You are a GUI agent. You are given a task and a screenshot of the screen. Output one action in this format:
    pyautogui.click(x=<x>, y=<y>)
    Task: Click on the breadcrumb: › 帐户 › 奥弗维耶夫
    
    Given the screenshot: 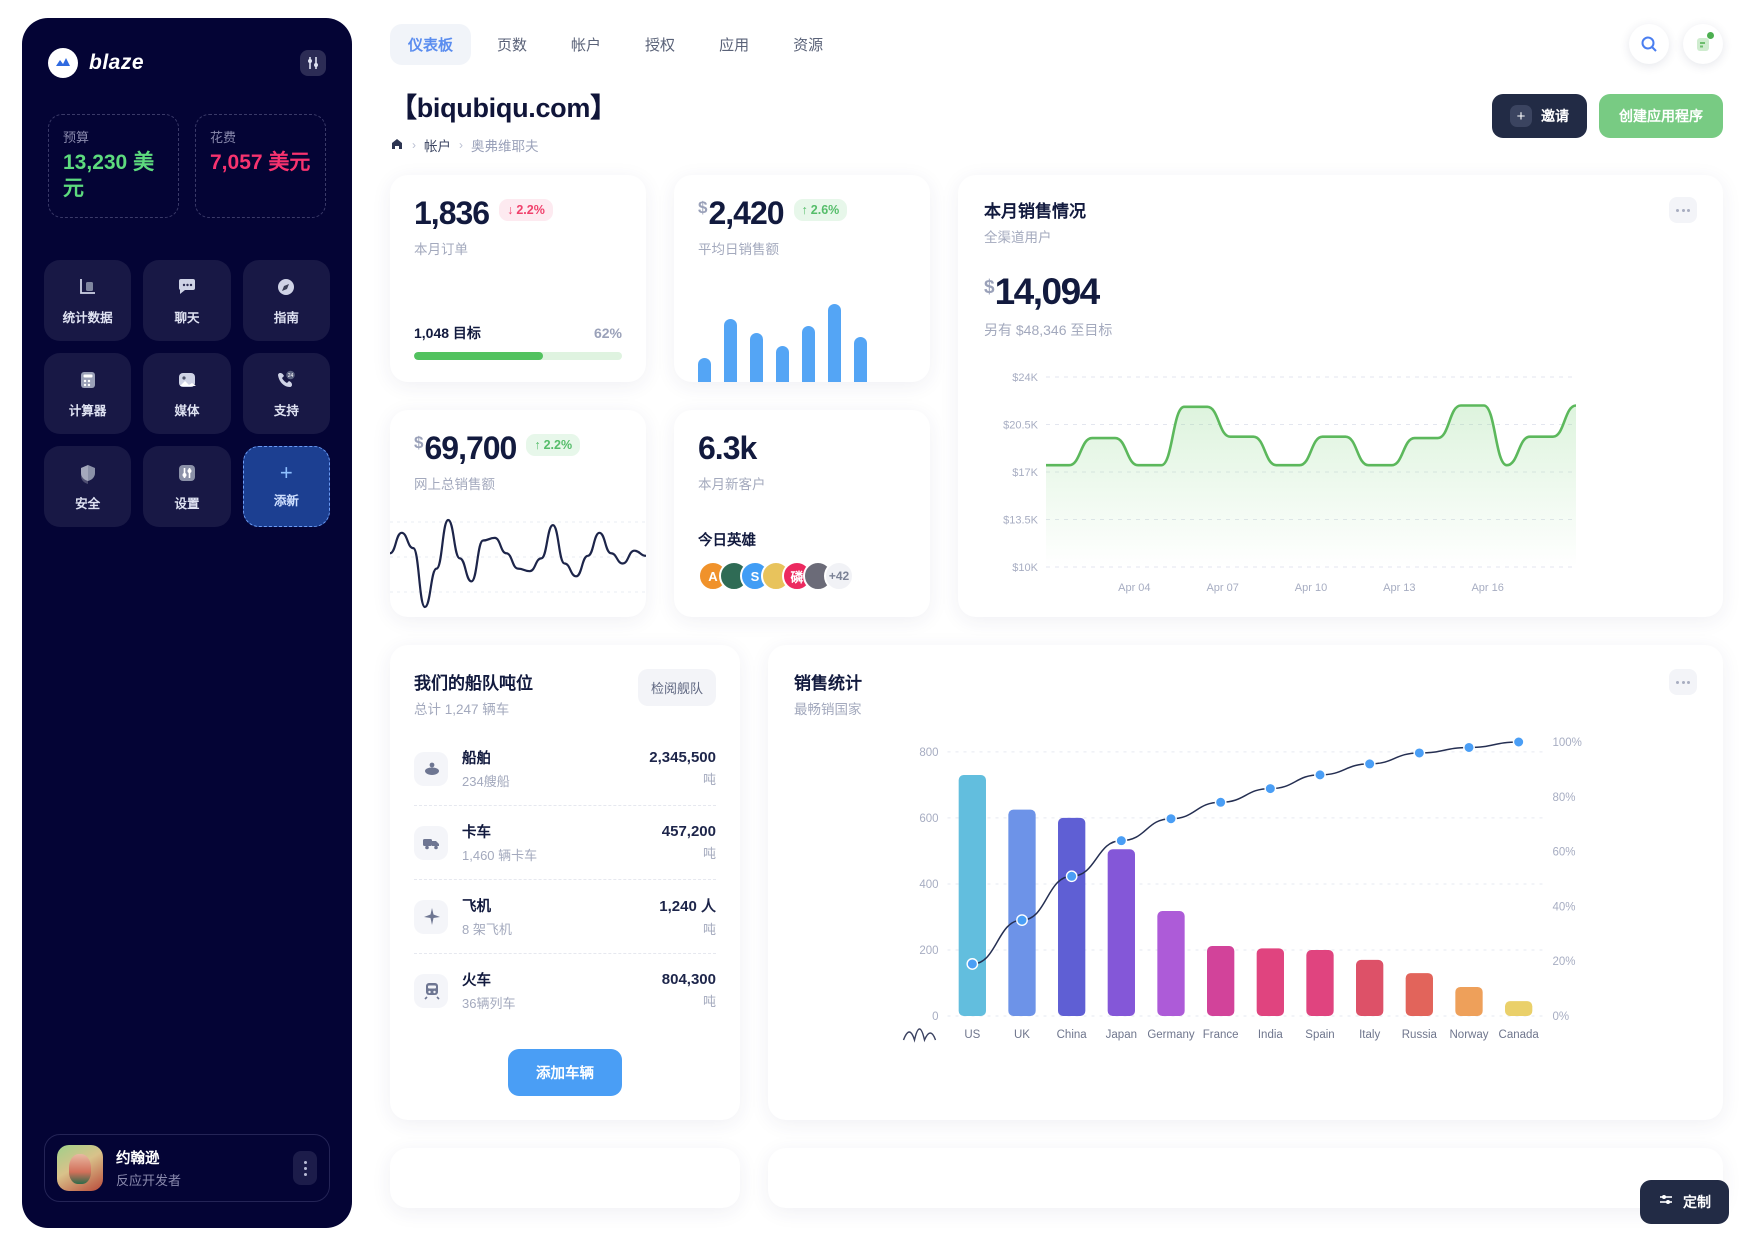 What is the action you would take?
    pyautogui.click(x=503, y=145)
    